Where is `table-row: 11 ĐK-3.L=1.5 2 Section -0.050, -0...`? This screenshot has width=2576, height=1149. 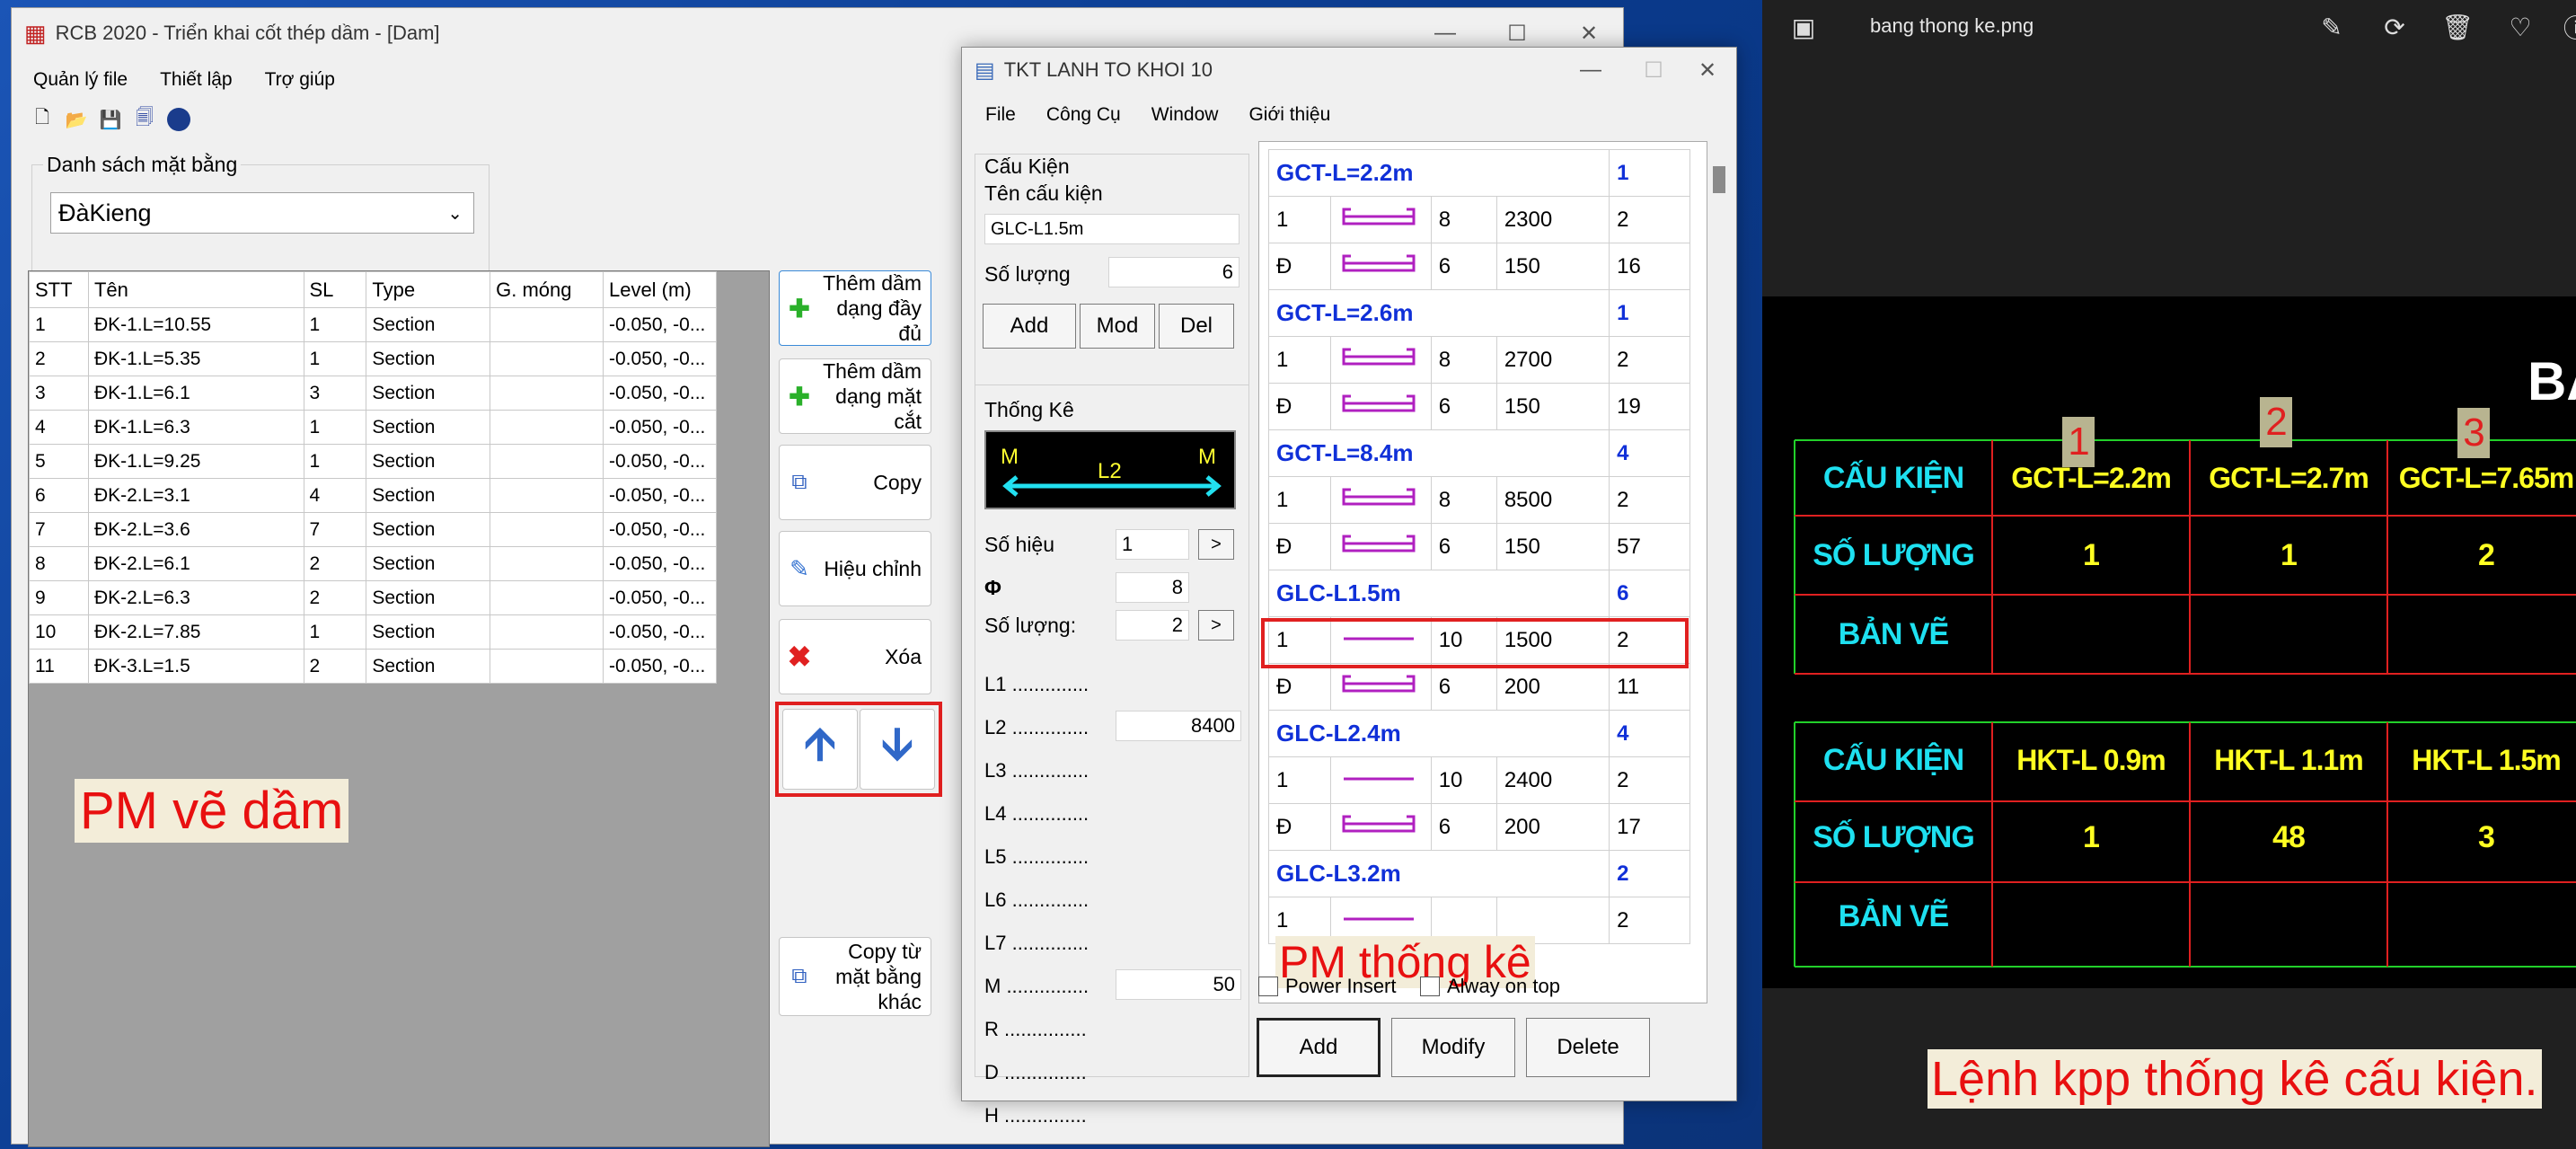
table-row: 11 ĐK-3.L=1.5 2 Section -0.050, -0... is located at coordinates (373, 666).